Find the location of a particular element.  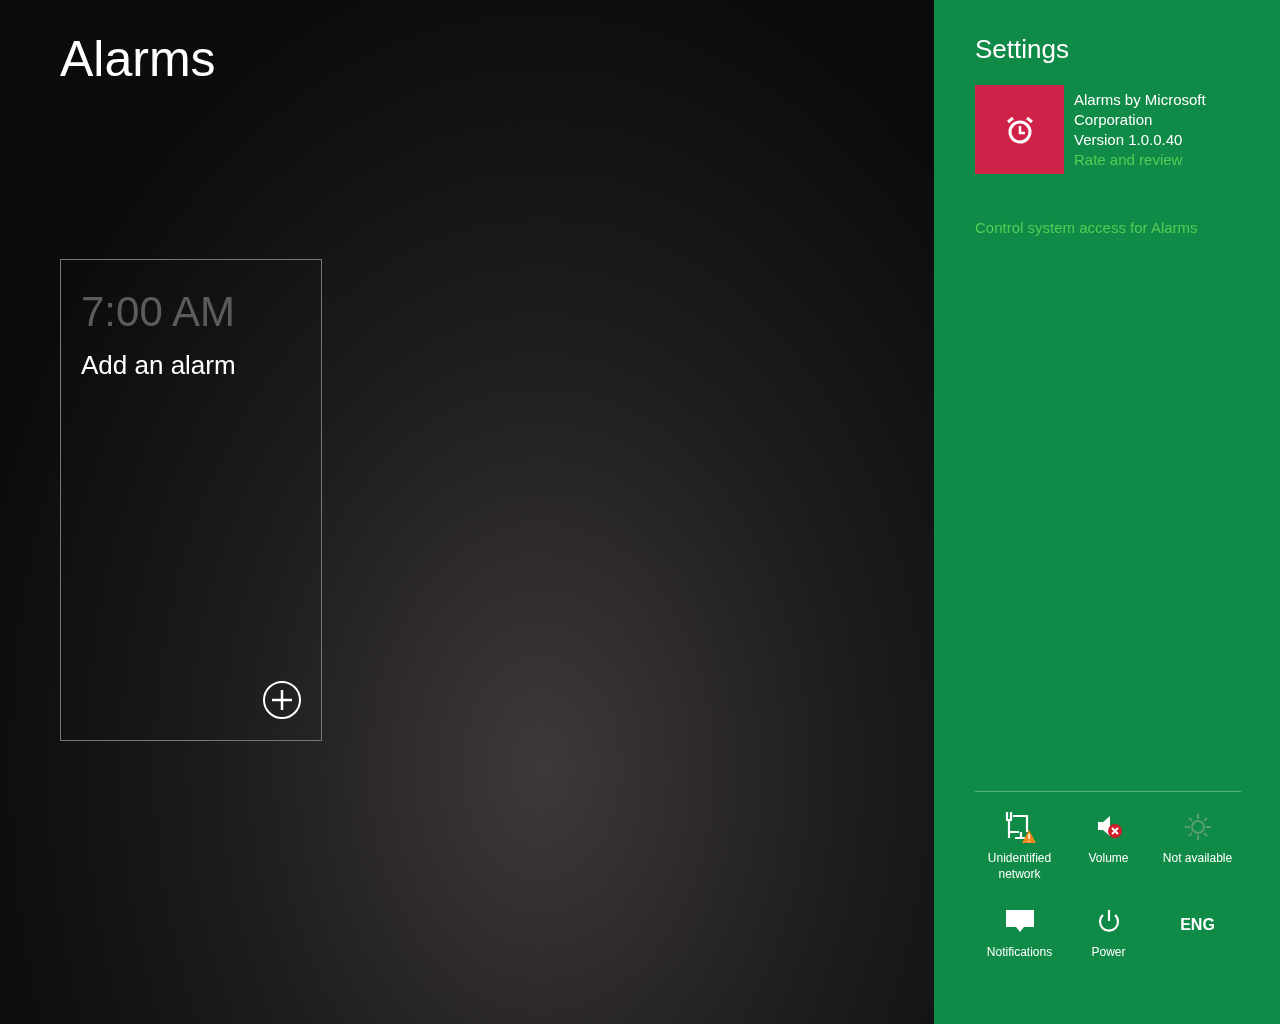

alarm-clock-icon is located at coordinates (1019, 129).